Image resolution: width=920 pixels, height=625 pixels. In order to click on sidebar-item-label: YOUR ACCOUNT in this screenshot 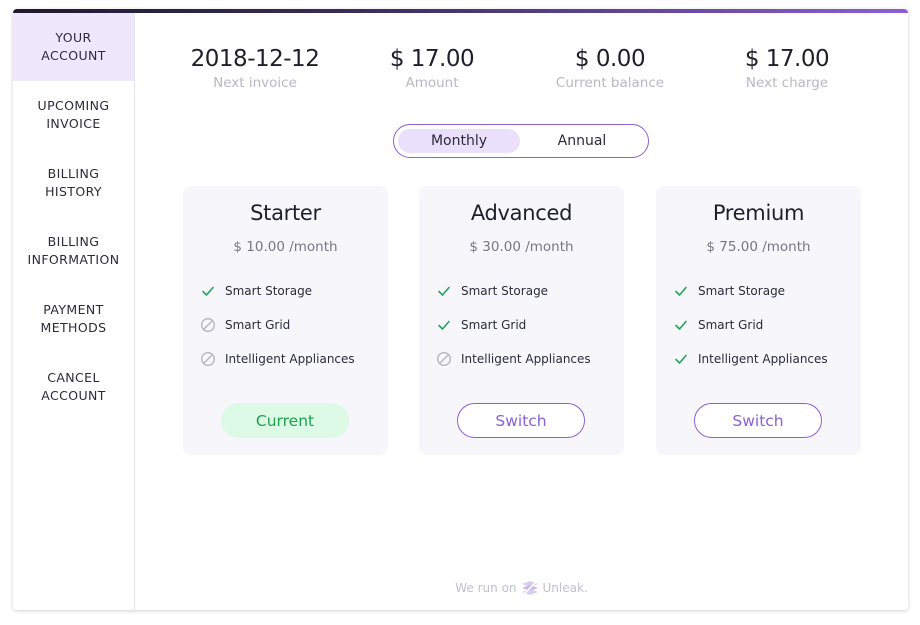, I will do `click(73, 46)`.